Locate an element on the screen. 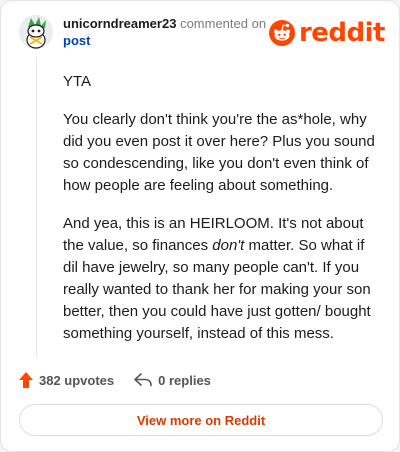 The height and width of the screenshot is (452, 400). comment-paragraph-1: YTA is located at coordinates (77, 81).